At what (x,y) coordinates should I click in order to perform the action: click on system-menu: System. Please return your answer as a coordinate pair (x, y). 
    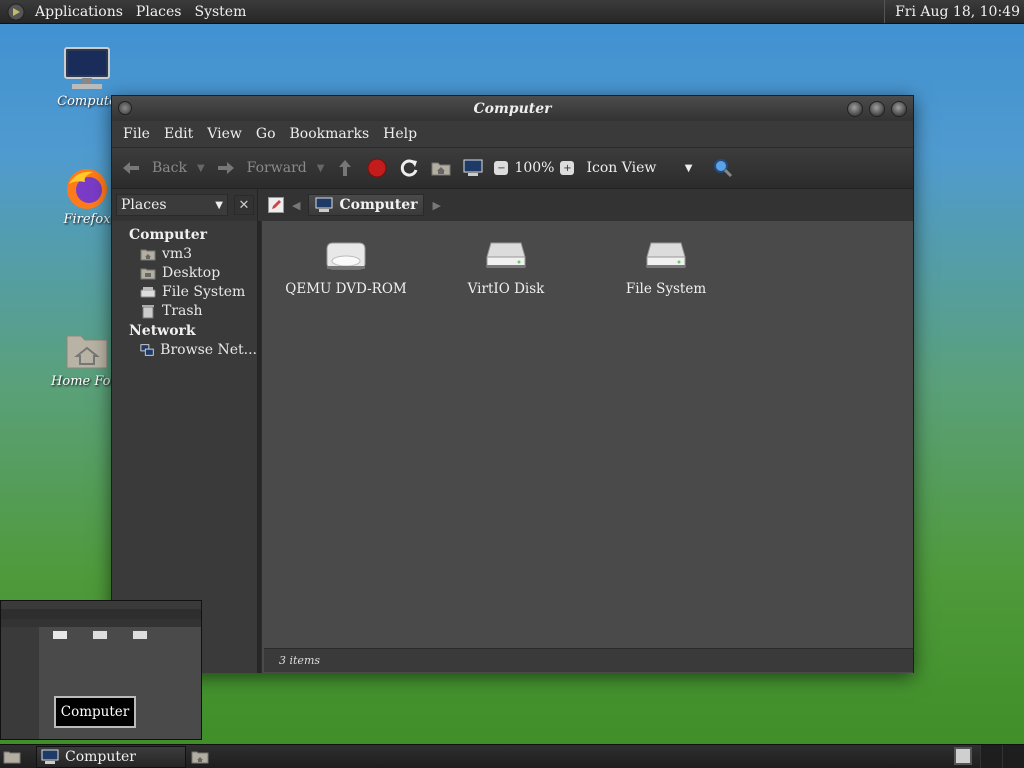
    Looking at the image, I should click on (221, 12).